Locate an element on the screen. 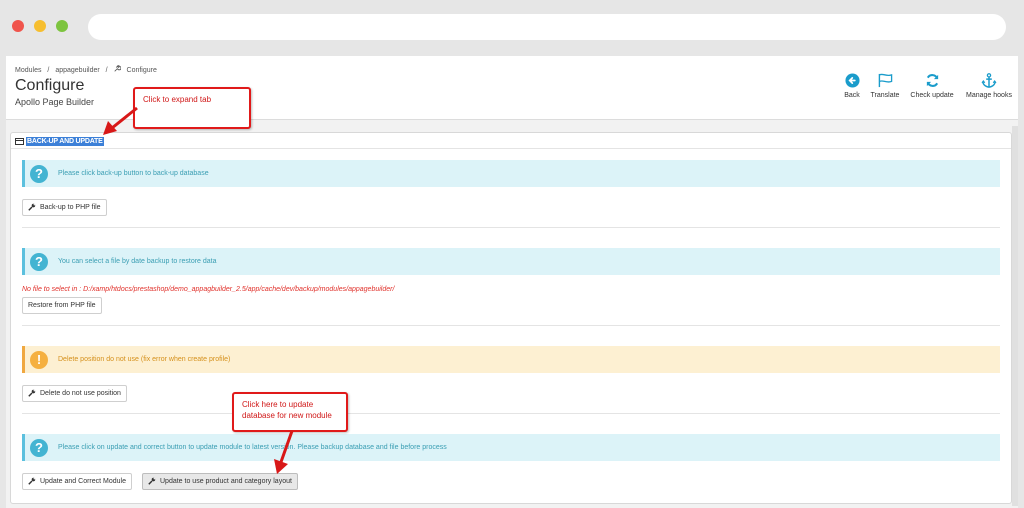  arrow-to-tab is located at coordinates (120, 120).